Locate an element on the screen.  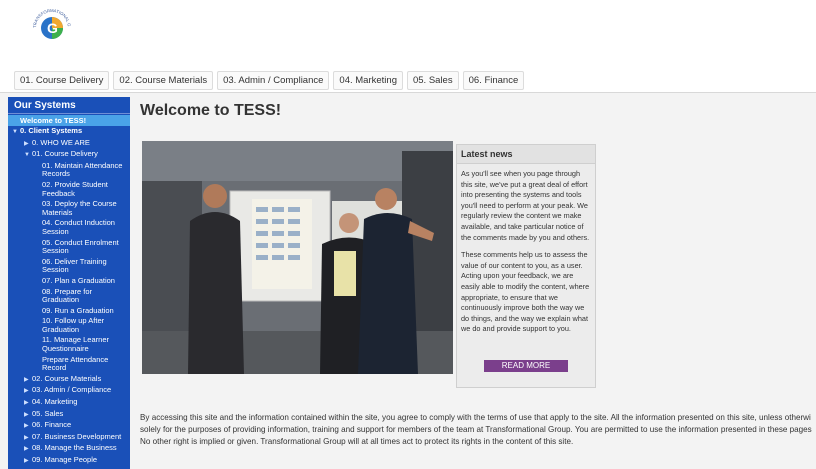
sidebar-item: 03. Deploy the Course Materials is located at coordinates (69, 208).